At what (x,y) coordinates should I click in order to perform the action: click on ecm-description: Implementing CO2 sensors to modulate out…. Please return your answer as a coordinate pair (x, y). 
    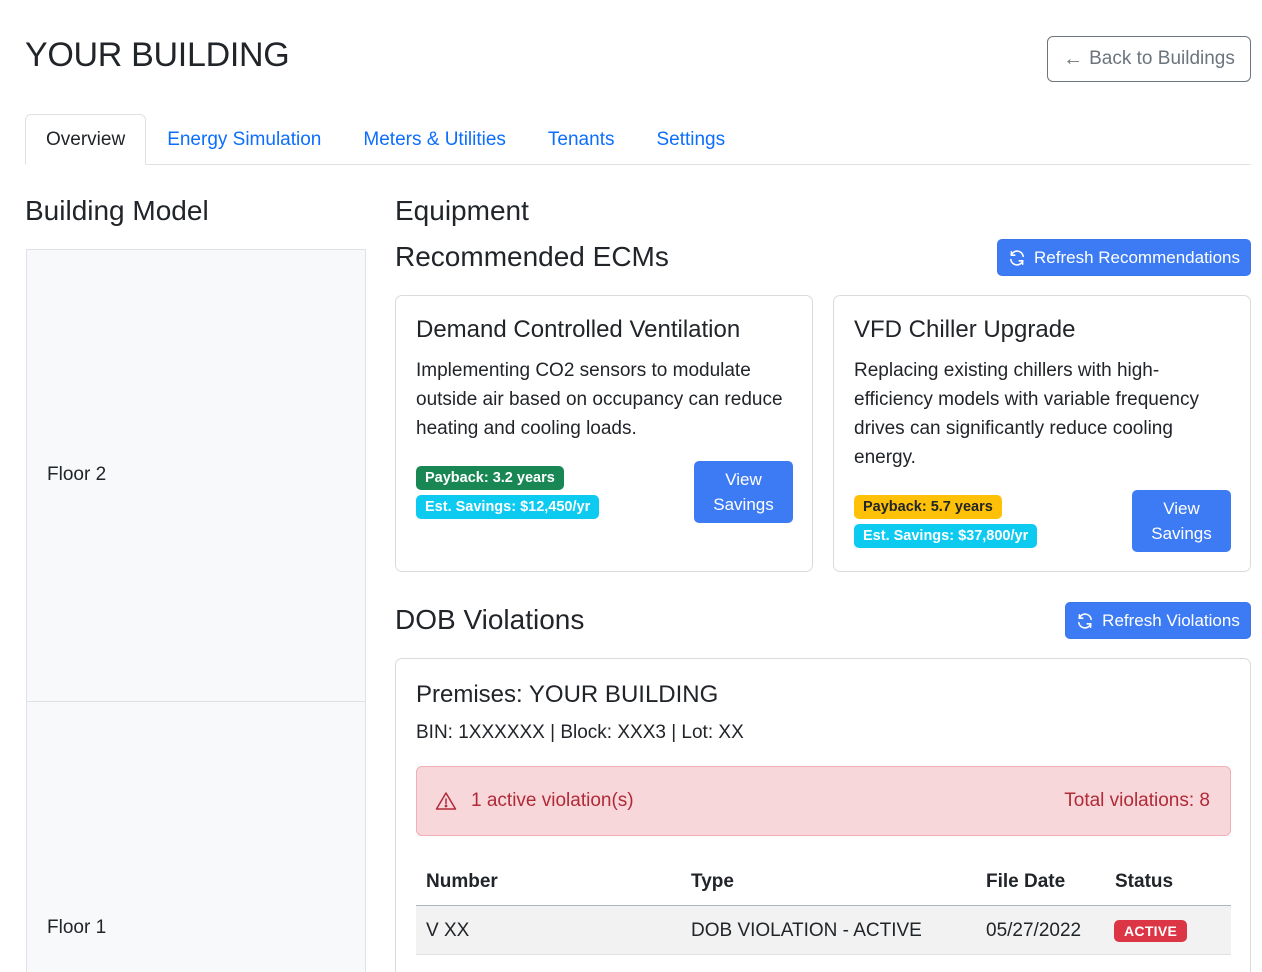
    Looking at the image, I should click on (599, 399).